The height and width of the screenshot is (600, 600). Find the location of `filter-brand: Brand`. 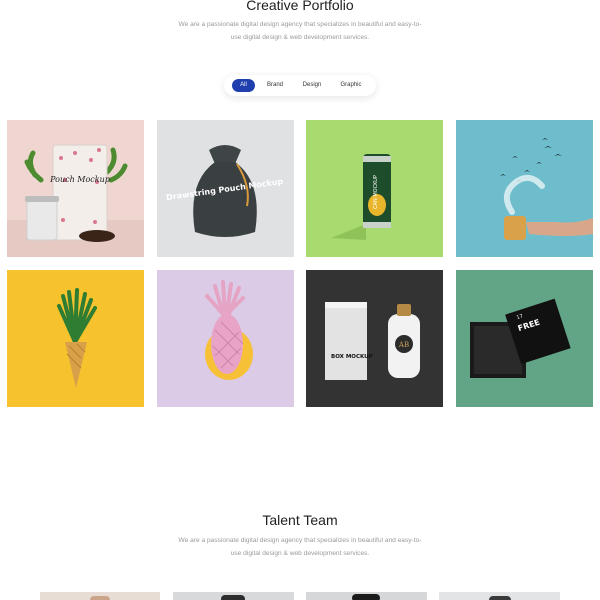

filter-brand: Brand is located at coordinates (275, 85).